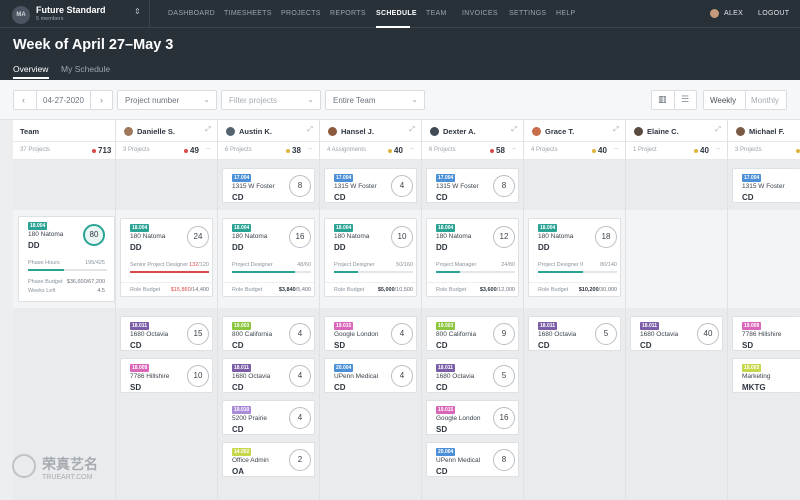 This screenshot has width=800, height=500. I want to click on date-input: 04-27-2020, so click(63, 100).